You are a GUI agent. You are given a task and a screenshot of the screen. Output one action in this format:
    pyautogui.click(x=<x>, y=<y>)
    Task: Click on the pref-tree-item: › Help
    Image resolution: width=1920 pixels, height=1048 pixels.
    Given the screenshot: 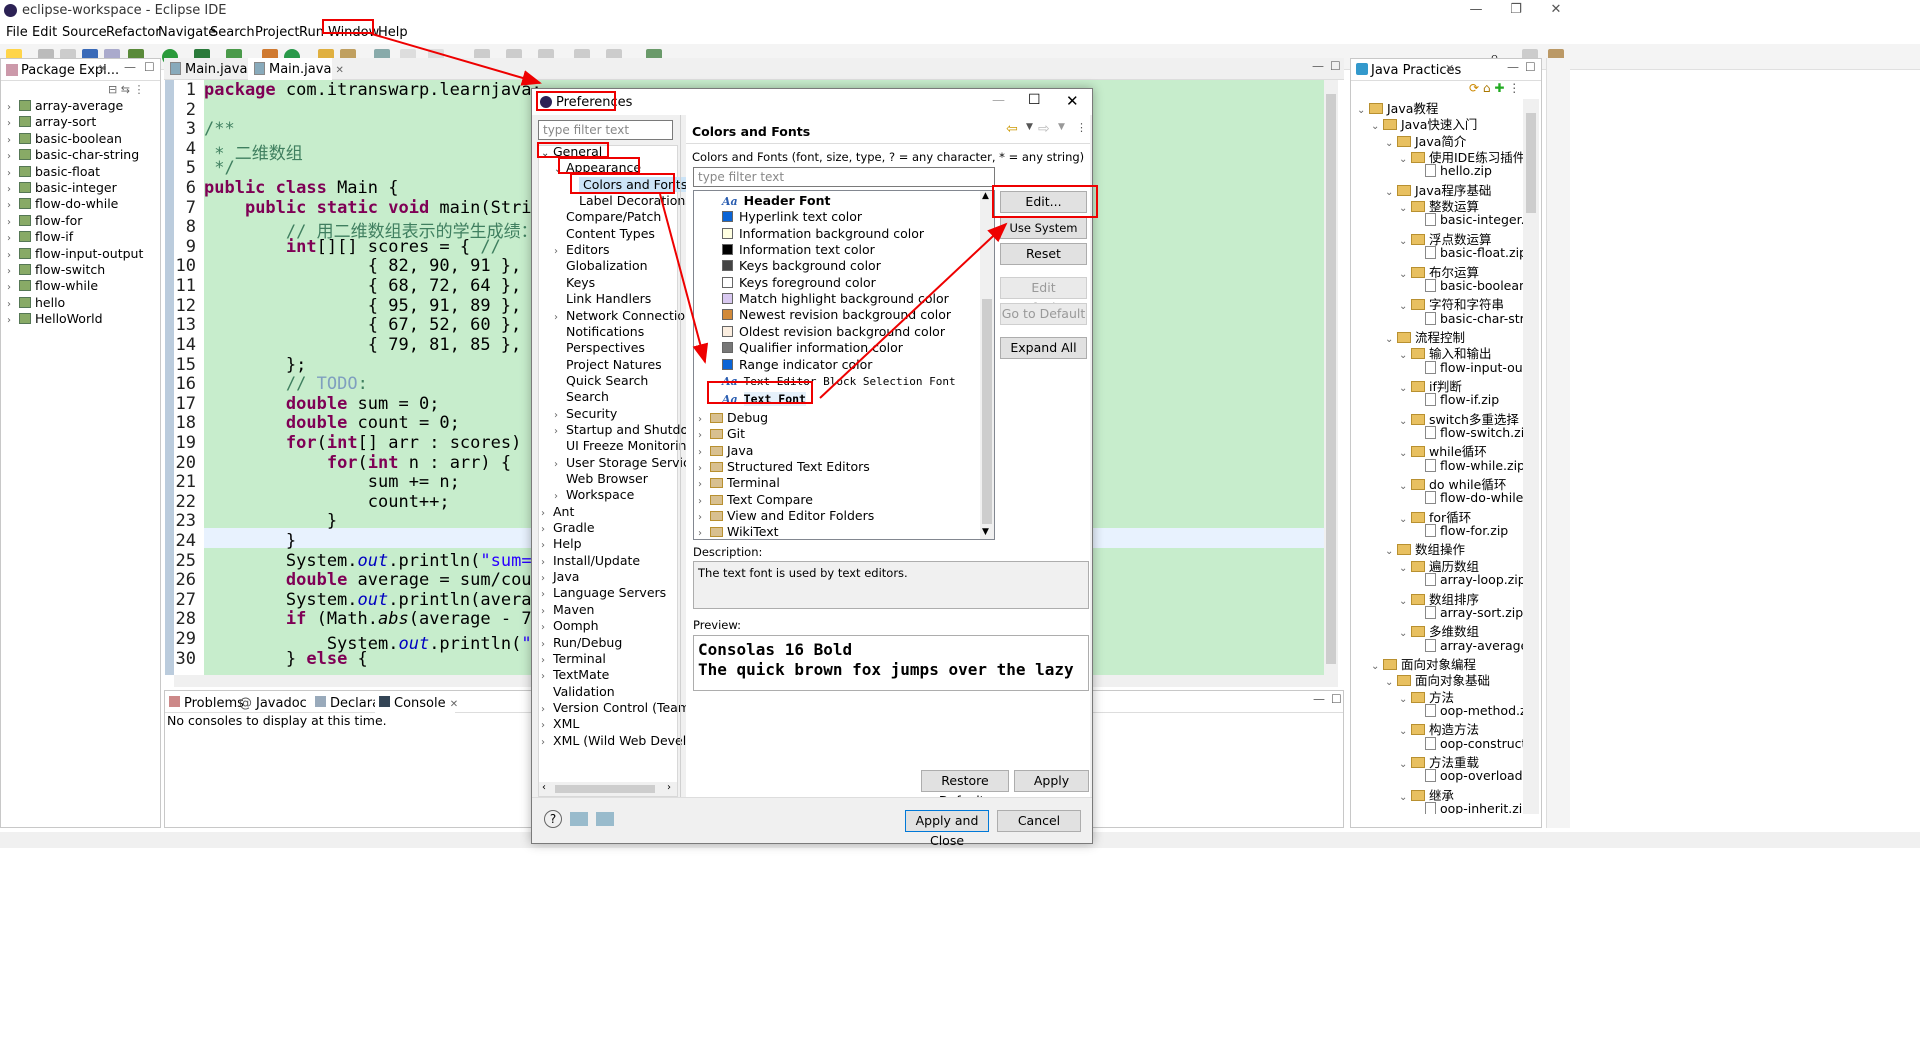 What is the action you would take?
    pyautogui.click(x=561, y=543)
    